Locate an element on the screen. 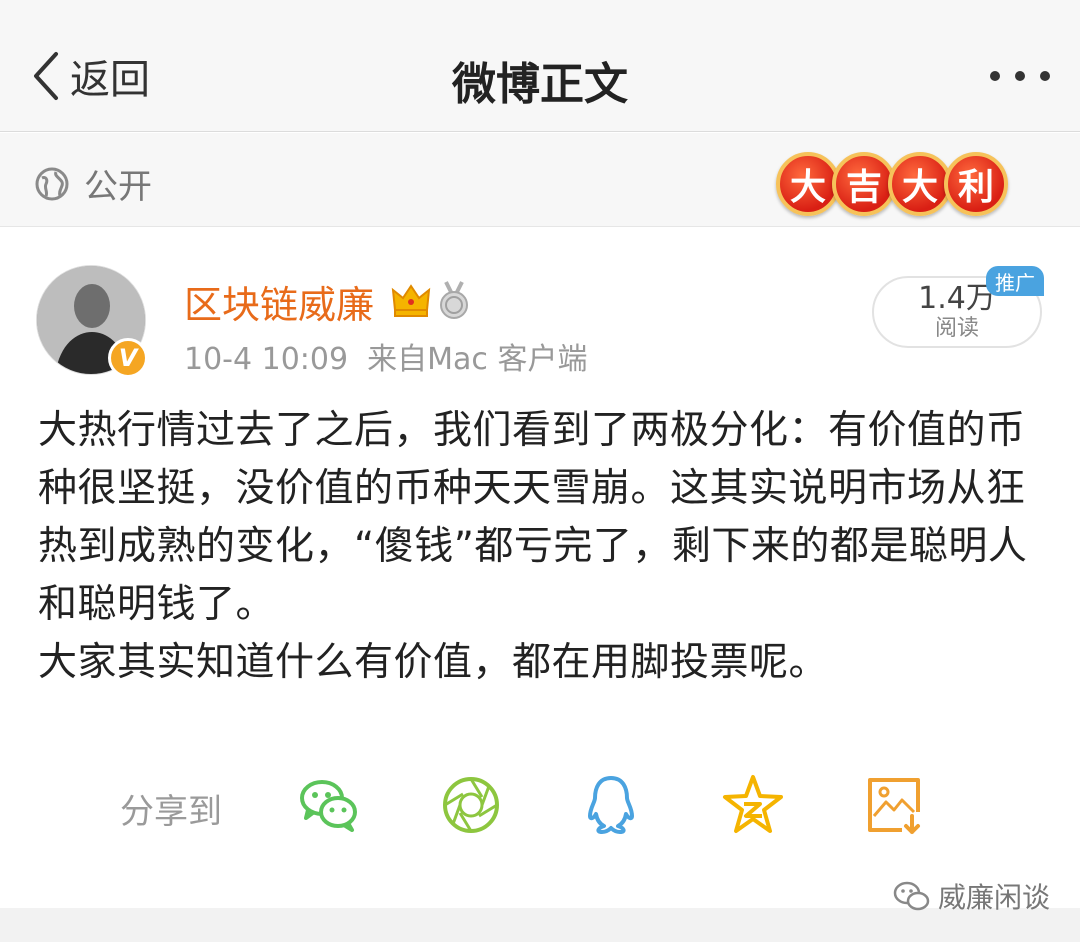 The width and height of the screenshot is (1080, 942). watermark-text: 威廉闲谈 is located at coordinates (994, 897).